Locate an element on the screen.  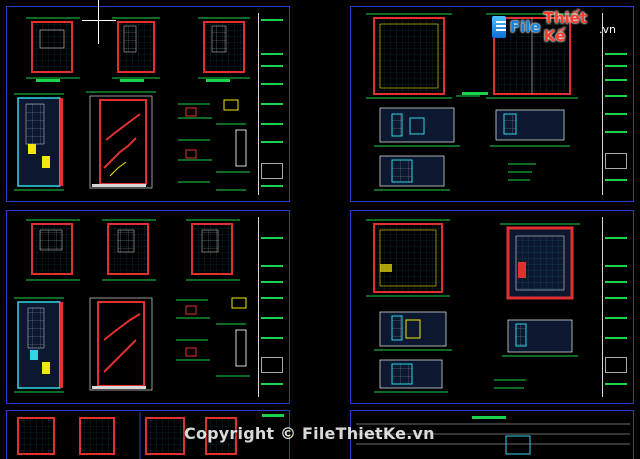
brand-name-thietke: Thiết Kế is located at coordinates (565, 27).